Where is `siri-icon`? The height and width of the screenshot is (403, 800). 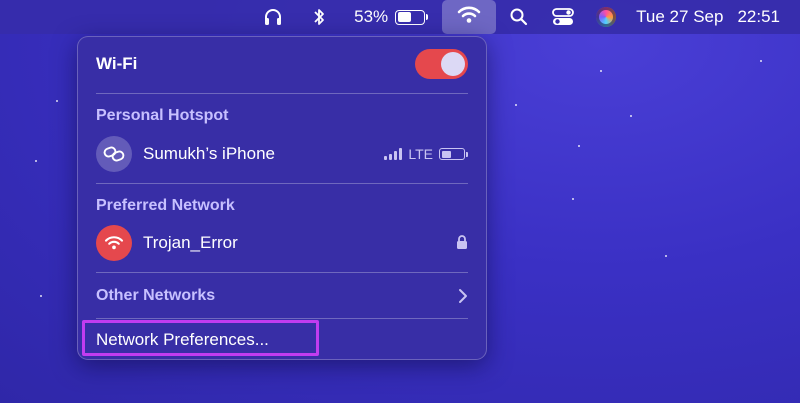
siri-icon is located at coordinates (606, 17).